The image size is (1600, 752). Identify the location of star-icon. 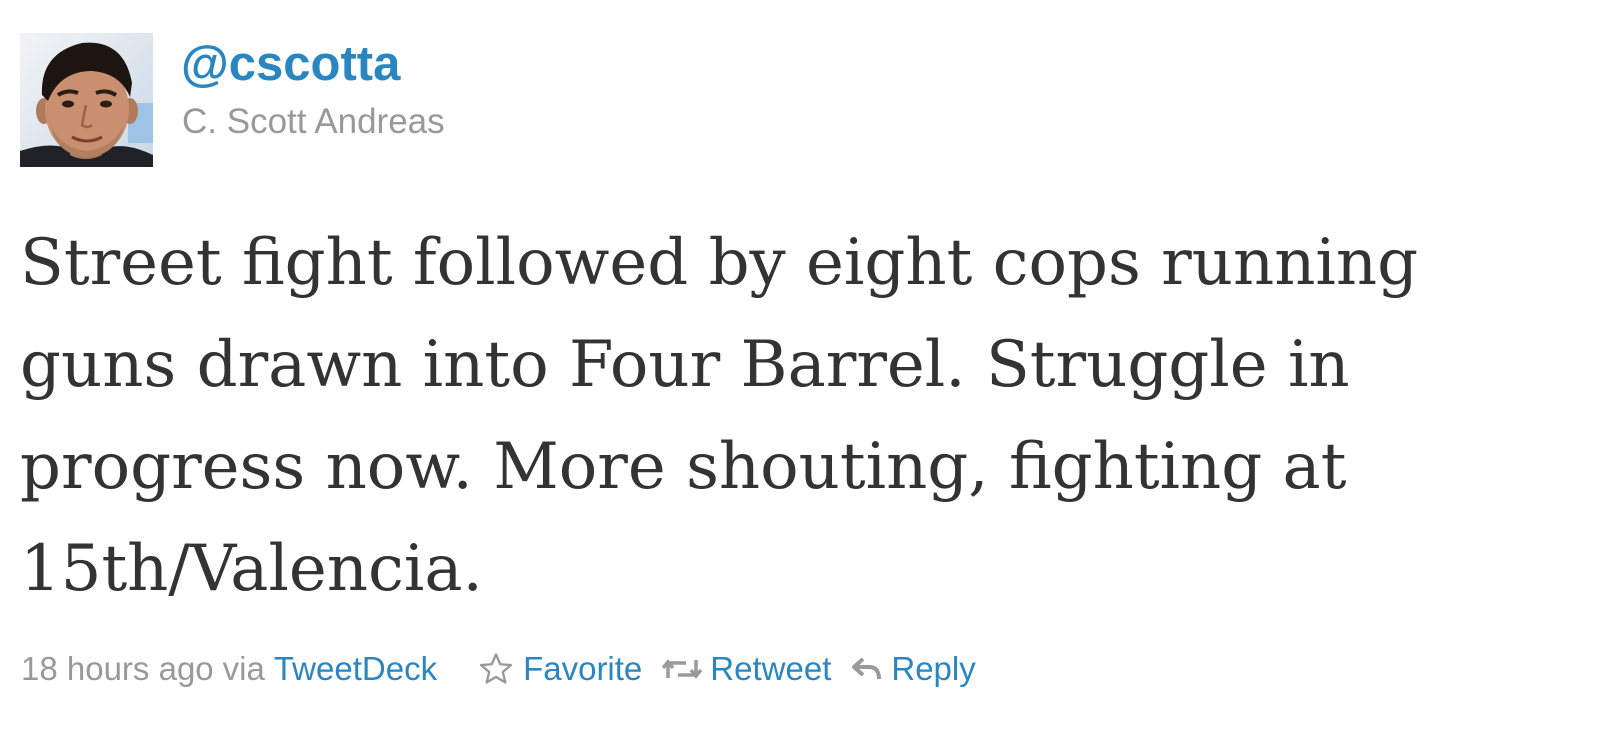
(496, 669).